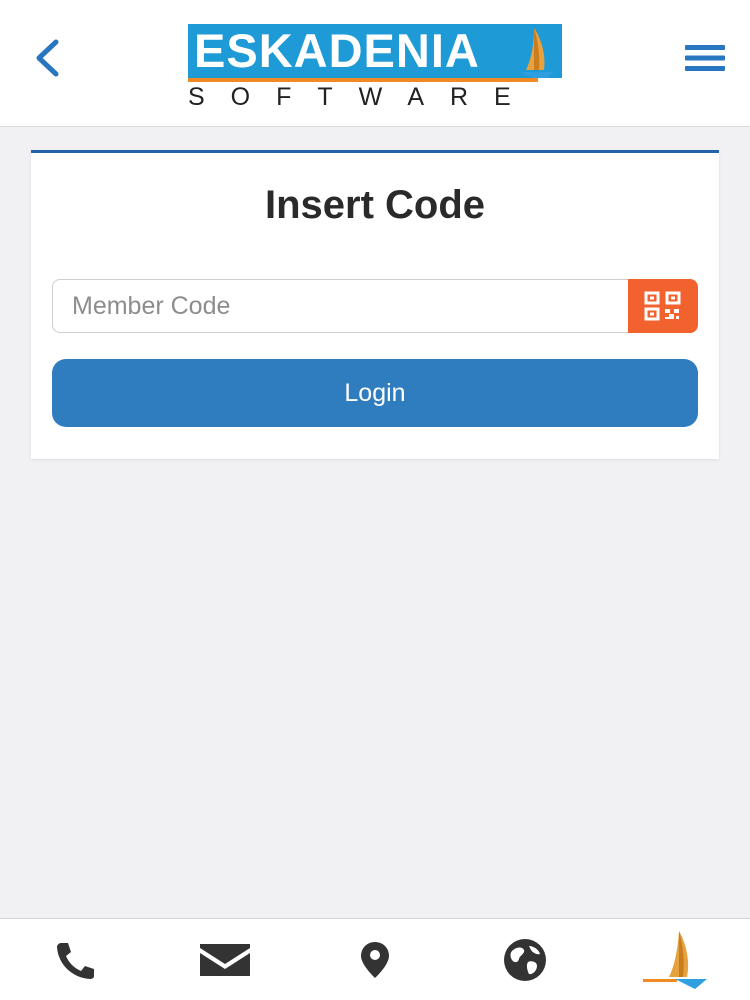  I want to click on card-title: Insert Code, so click(375, 205).